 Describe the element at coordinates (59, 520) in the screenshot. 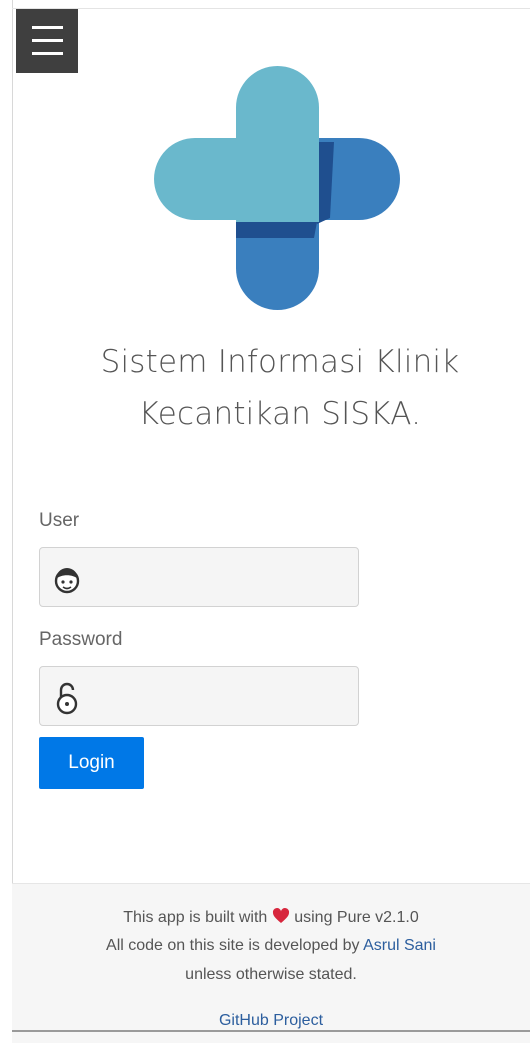

I see `user-label: User` at that location.